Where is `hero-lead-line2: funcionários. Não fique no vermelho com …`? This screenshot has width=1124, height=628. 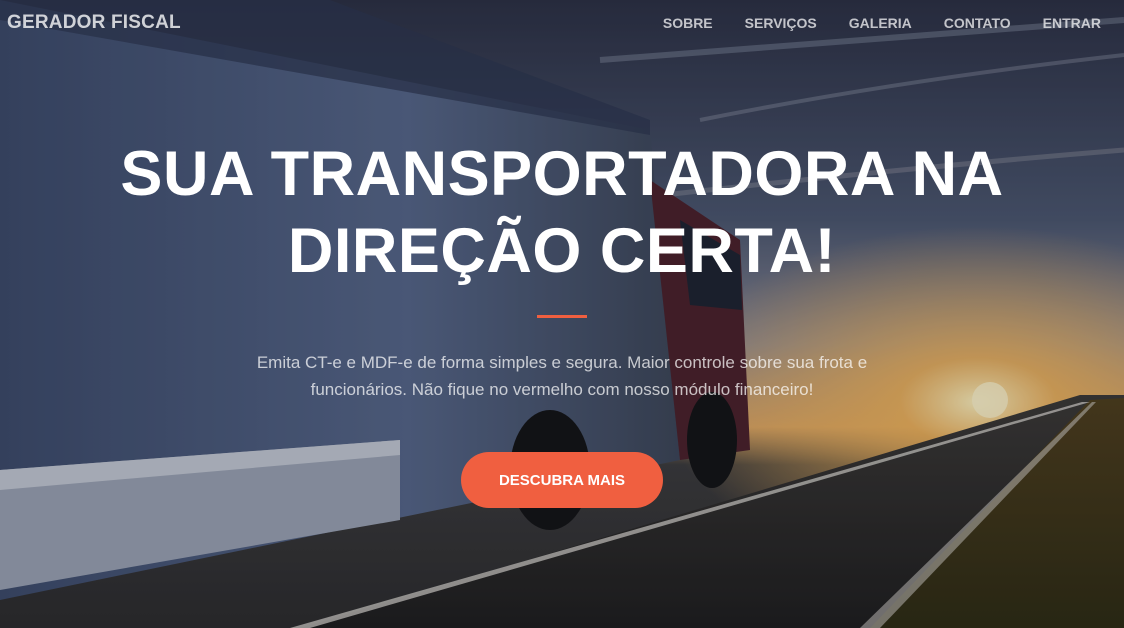 hero-lead-line2: funcionários. Não fique no vermelho com … is located at coordinates (562, 389).